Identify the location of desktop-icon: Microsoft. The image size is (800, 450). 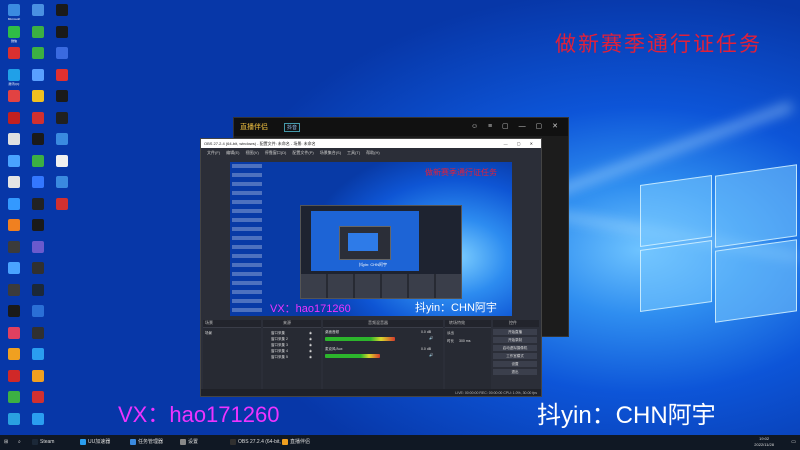
(14, 15).